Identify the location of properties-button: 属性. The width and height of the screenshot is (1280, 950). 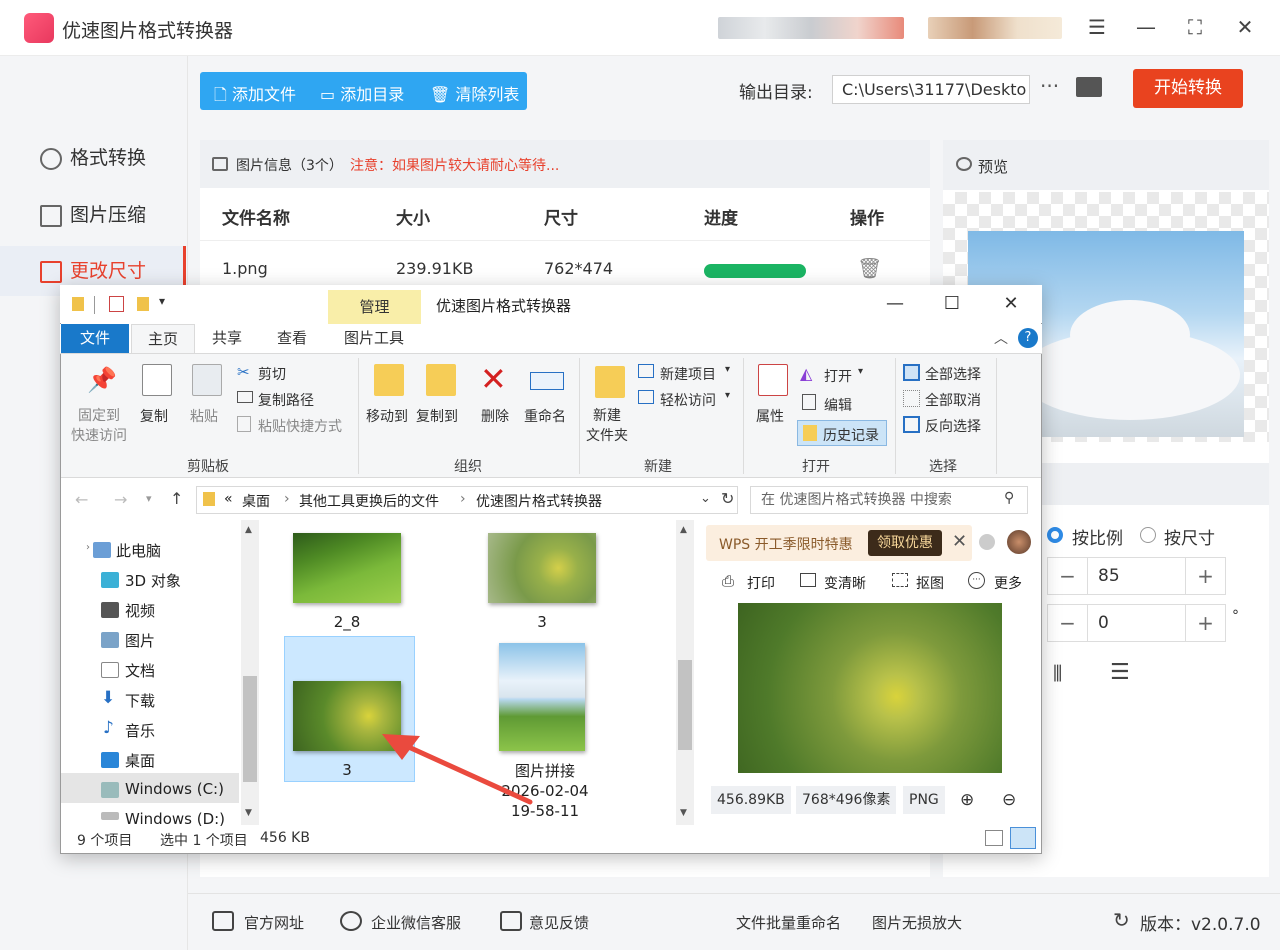
(770, 416).